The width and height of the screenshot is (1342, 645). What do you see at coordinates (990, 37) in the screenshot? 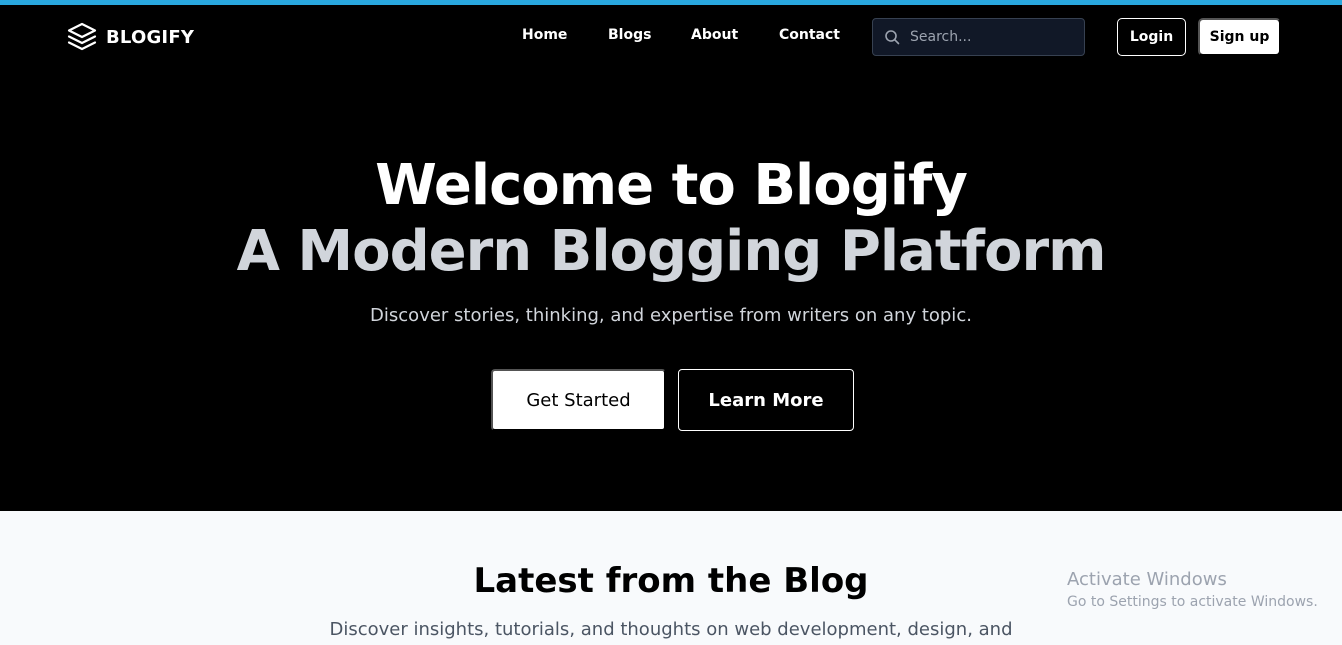
I see `search-input` at bounding box center [990, 37].